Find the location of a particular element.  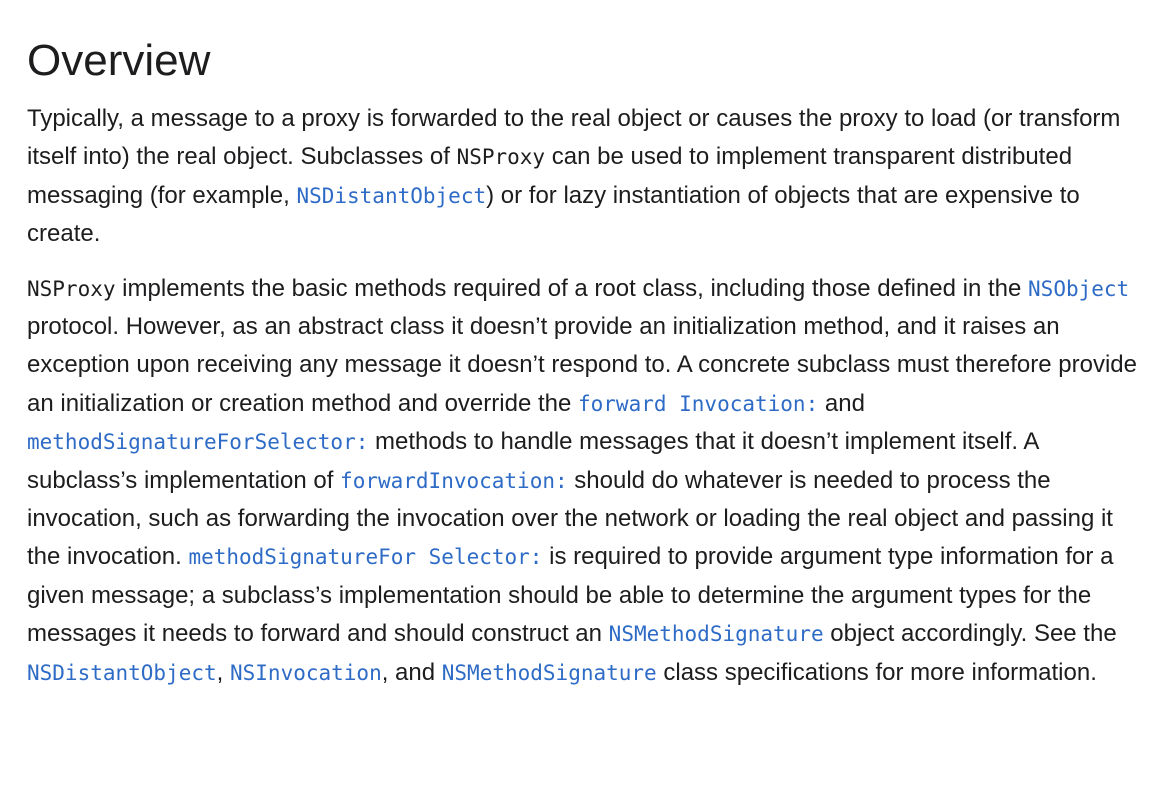

link-nsdistantobject-2: NSDistantObject is located at coordinates (122, 673).